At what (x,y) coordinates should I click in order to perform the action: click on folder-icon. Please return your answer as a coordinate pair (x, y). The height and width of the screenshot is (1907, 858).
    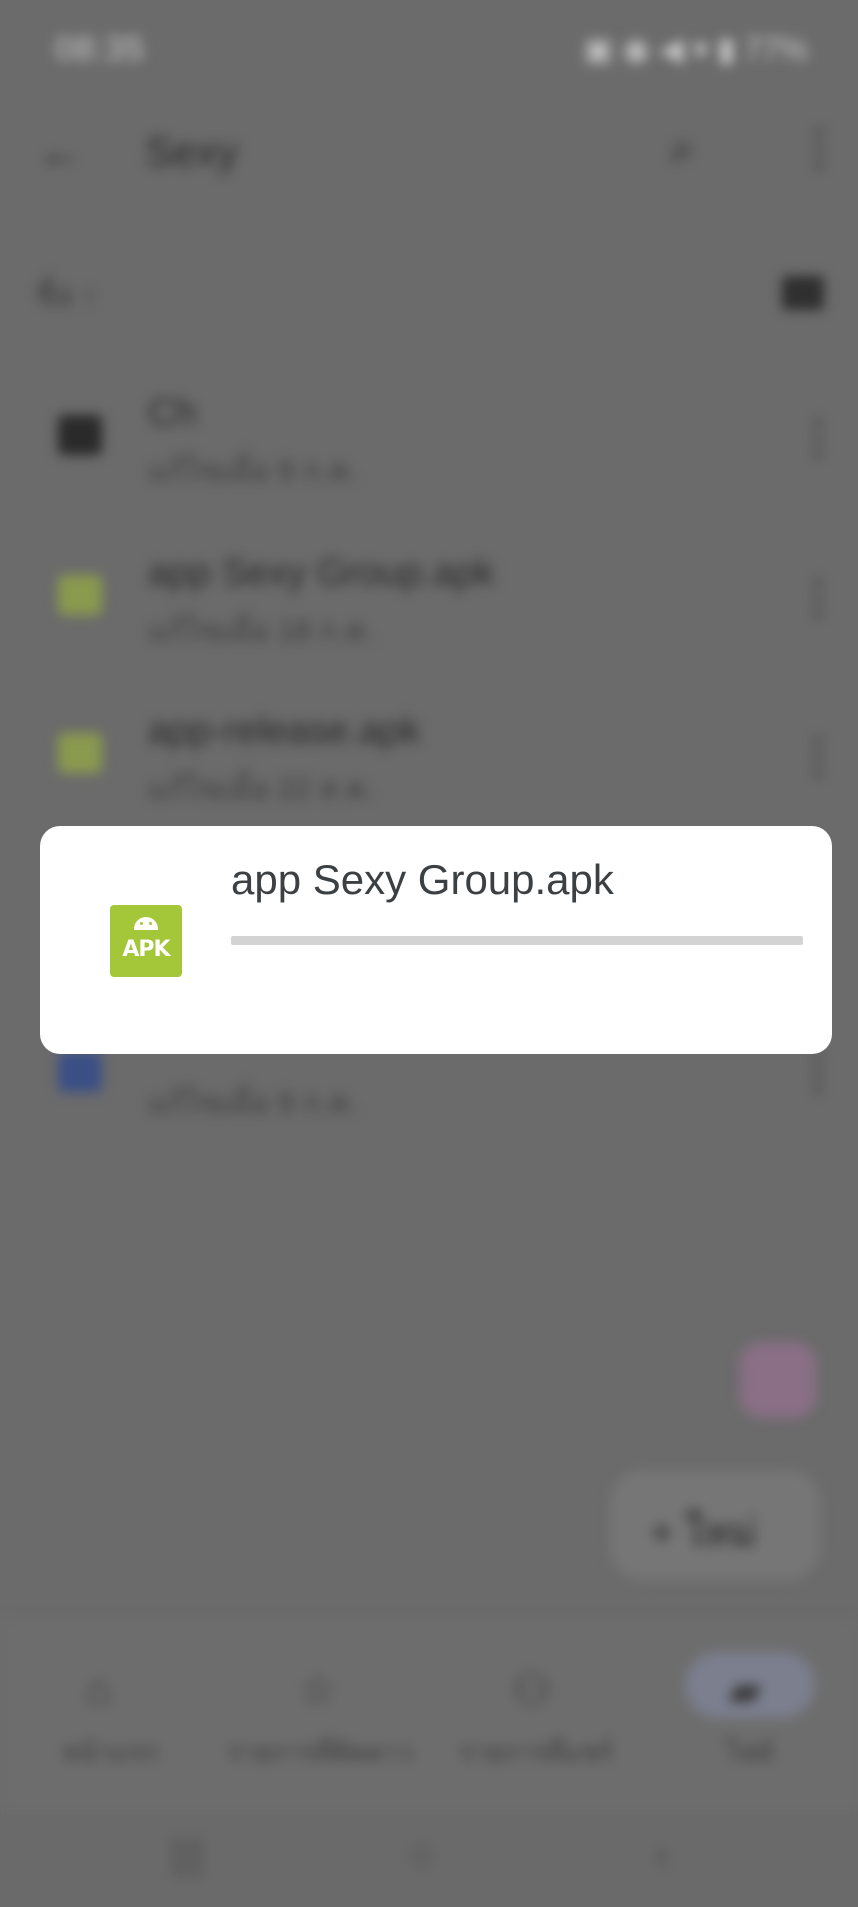
    Looking at the image, I should click on (80, 435).